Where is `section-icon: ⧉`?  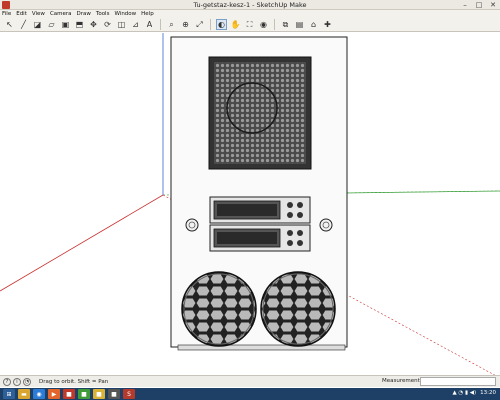 section-icon: ⧉ is located at coordinates (285, 24).